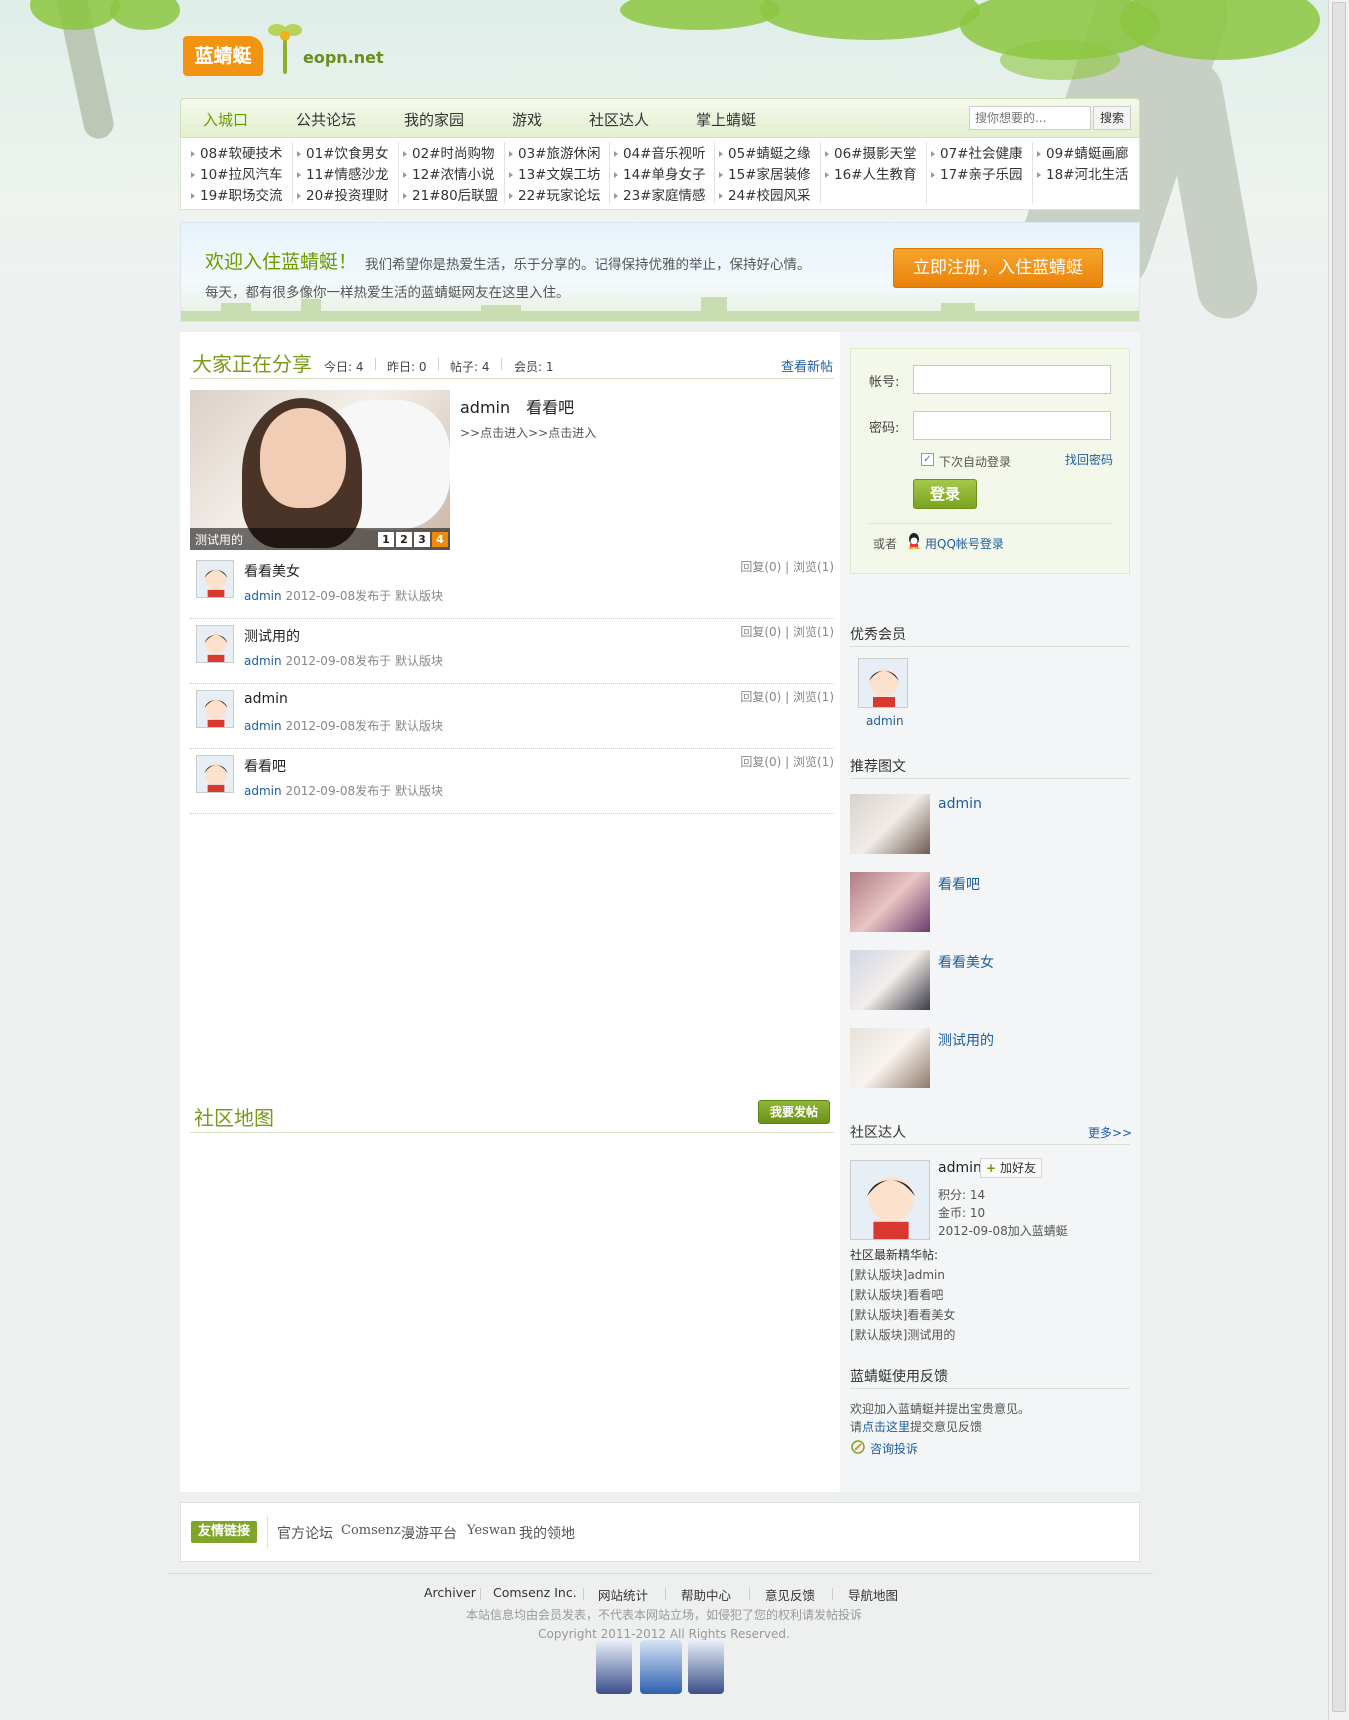 The height and width of the screenshot is (1720, 1349). Describe the element at coordinates (1339, 857) in the screenshot. I see `scrollbar-thumb` at that location.